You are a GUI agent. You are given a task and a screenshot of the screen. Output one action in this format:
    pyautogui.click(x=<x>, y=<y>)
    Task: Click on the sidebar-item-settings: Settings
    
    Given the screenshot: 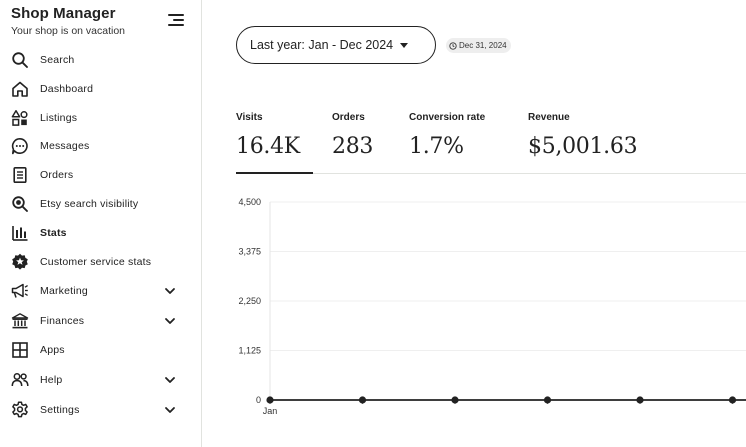 What is the action you would take?
    pyautogui.click(x=100, y=410)
    